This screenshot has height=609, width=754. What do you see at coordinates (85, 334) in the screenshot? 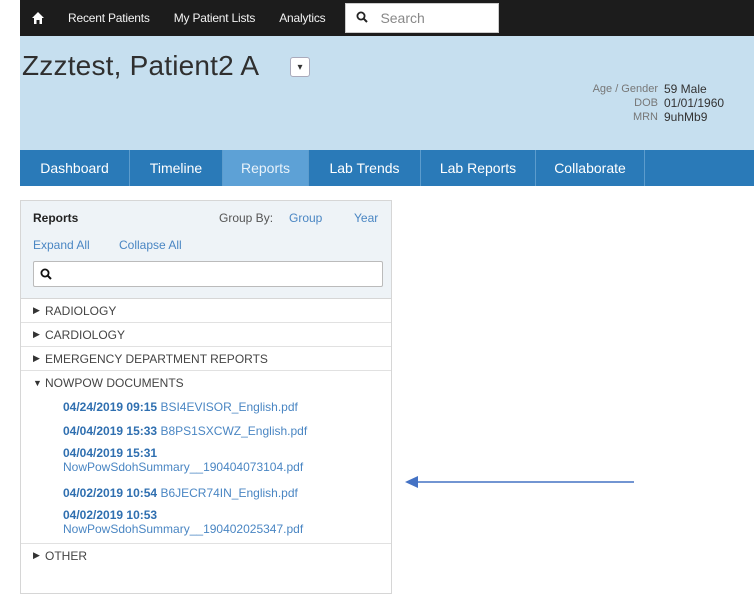
I see `category-label: CARDIOLOGY` at bounding box center [85, 334].